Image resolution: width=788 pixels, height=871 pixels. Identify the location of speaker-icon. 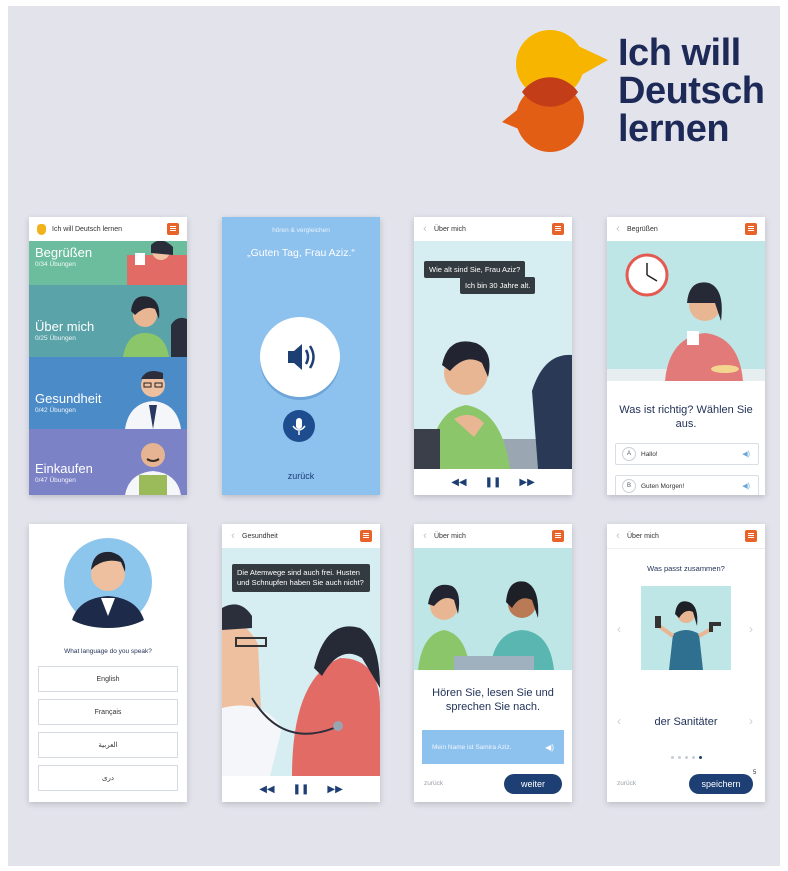
(301, 357).